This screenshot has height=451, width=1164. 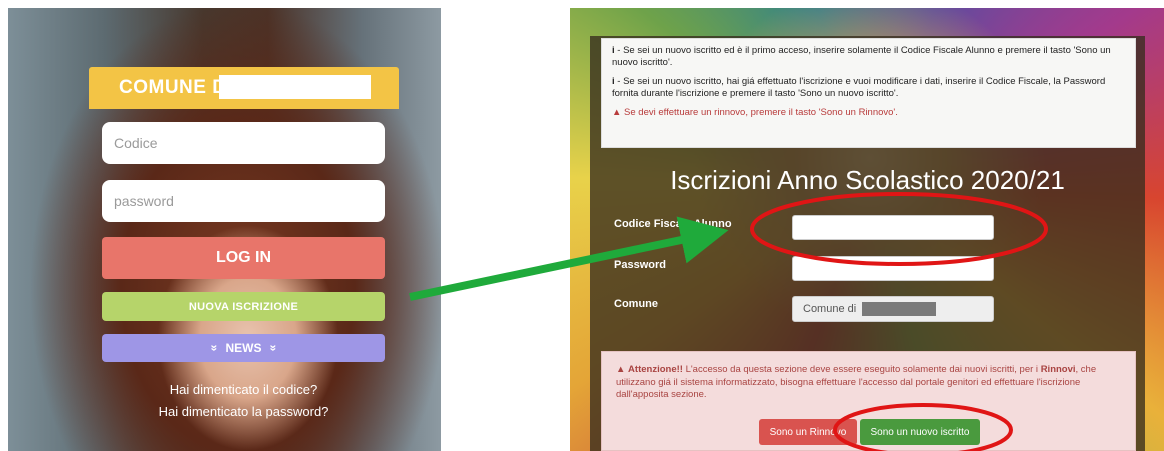 I want to click on password-input, so click(x=243, y=201).